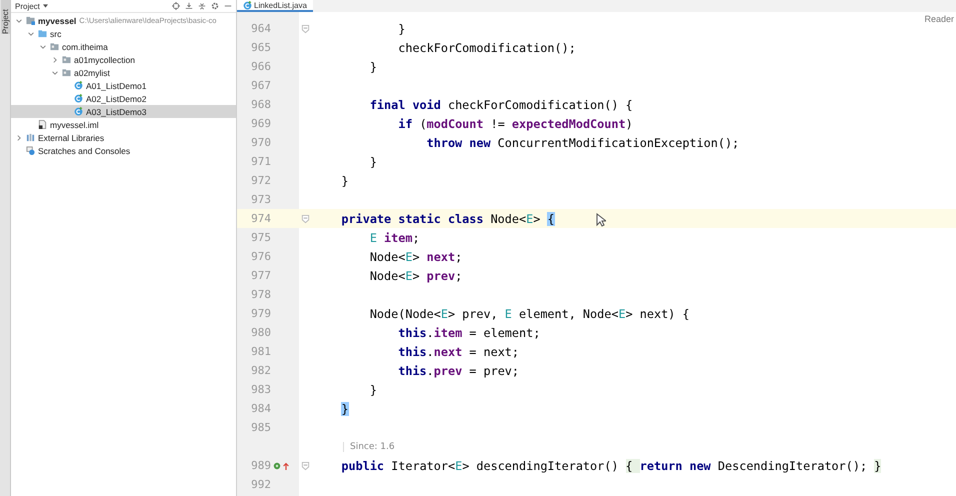 This screenshot has width=956, height=496. I want to click on code-line: E item;, so click(394, 237).